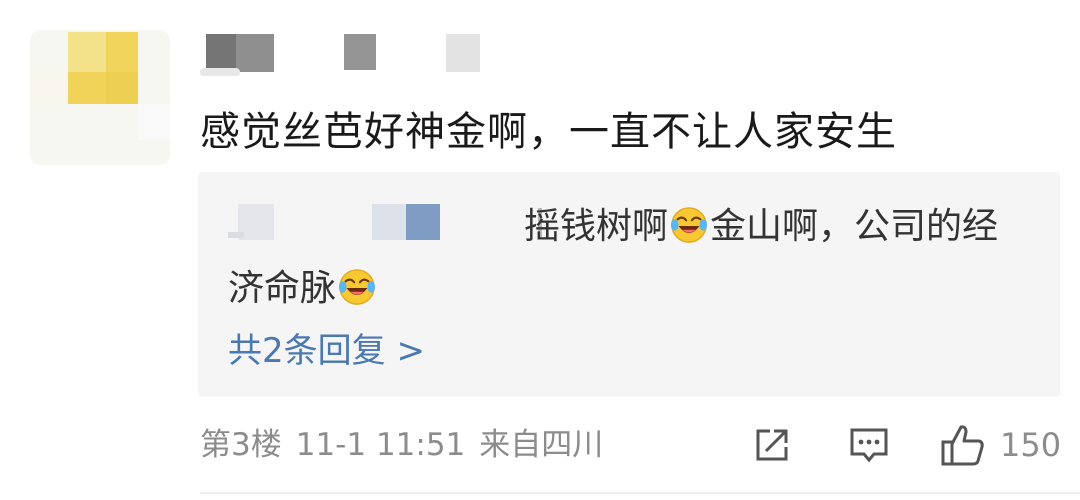  Describe the element at coordinates (241, 445) in the screenshot. I see `floor-number: 第3楼` at that location.